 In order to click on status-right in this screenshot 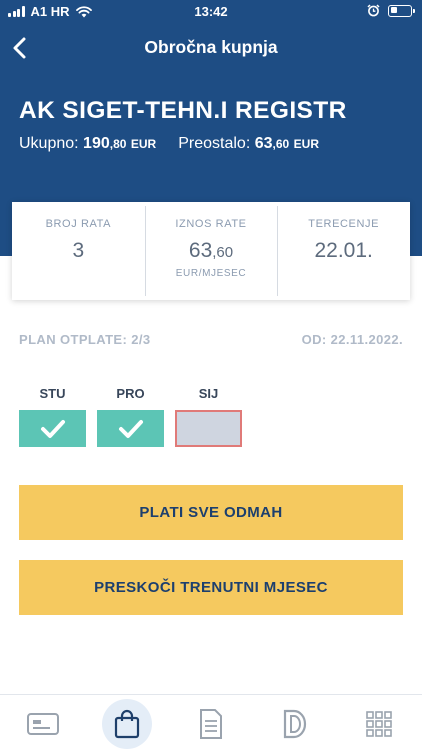, I will do `click(391, 10)`.